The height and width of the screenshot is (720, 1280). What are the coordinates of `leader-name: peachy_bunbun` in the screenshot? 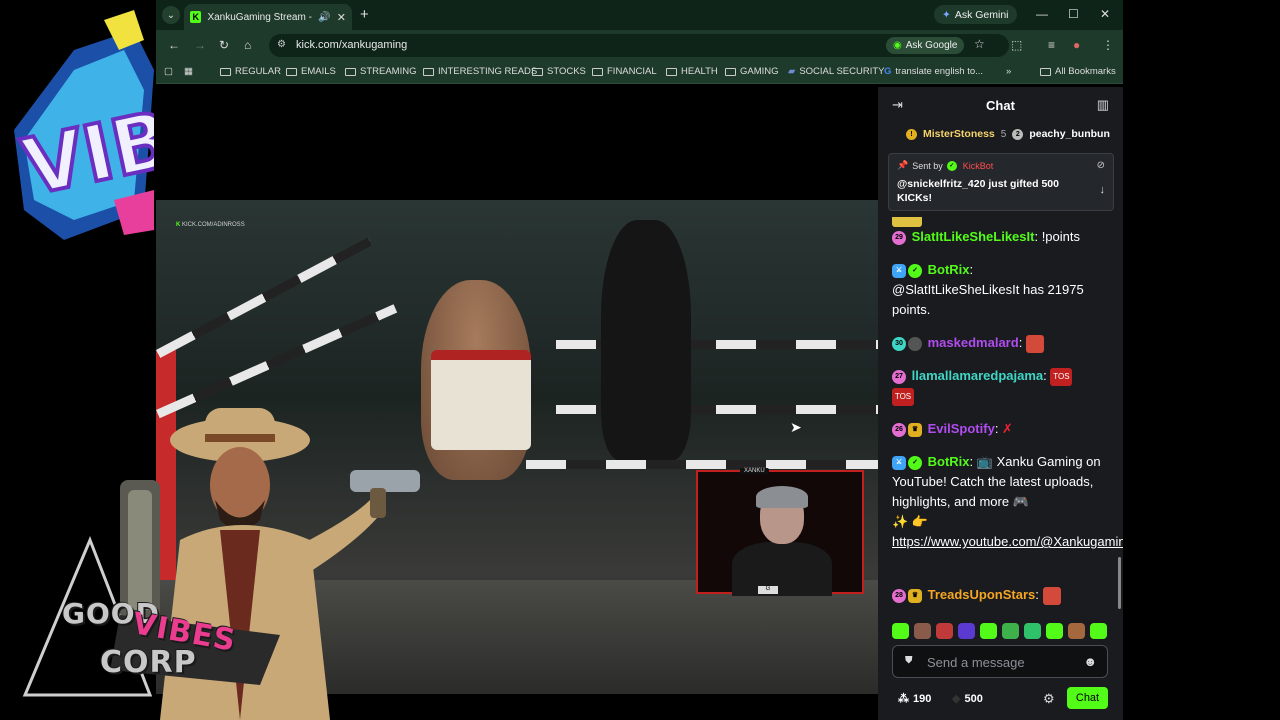 It's located at (1069, 134).